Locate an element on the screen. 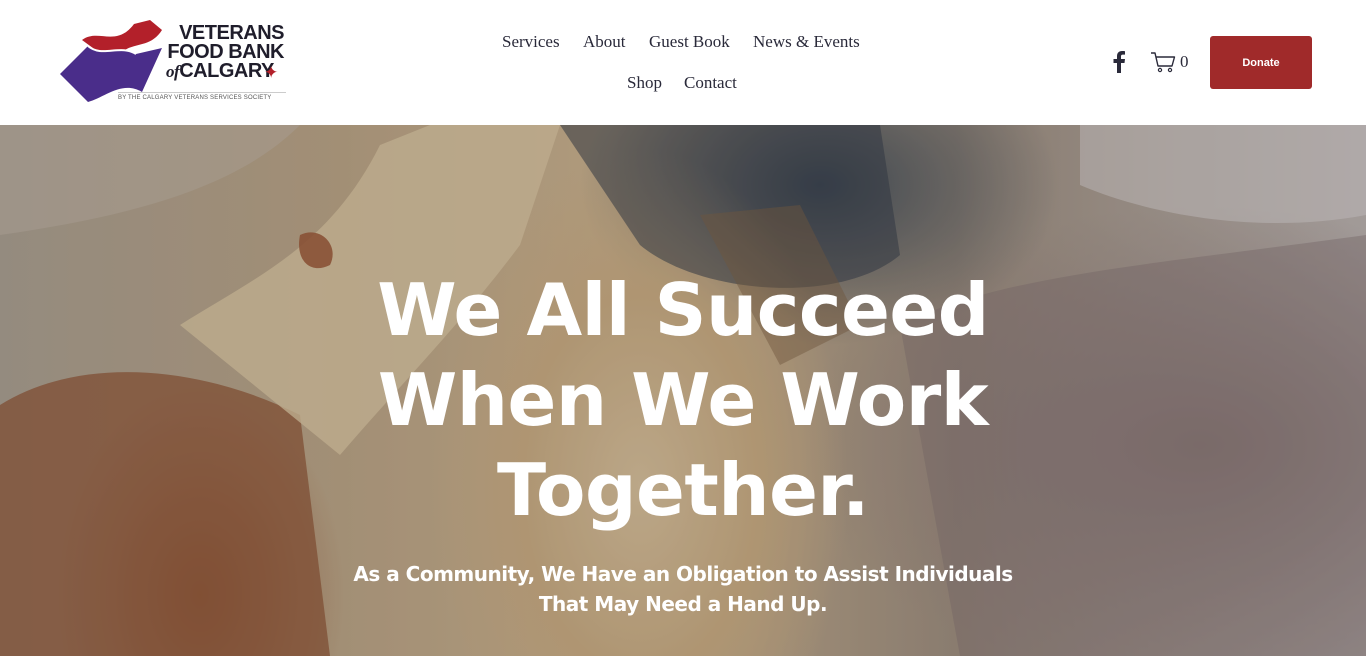 The width and height of the screenshot is (1366, 656). cart-link: 0 is located at coordinates (1175, 63).